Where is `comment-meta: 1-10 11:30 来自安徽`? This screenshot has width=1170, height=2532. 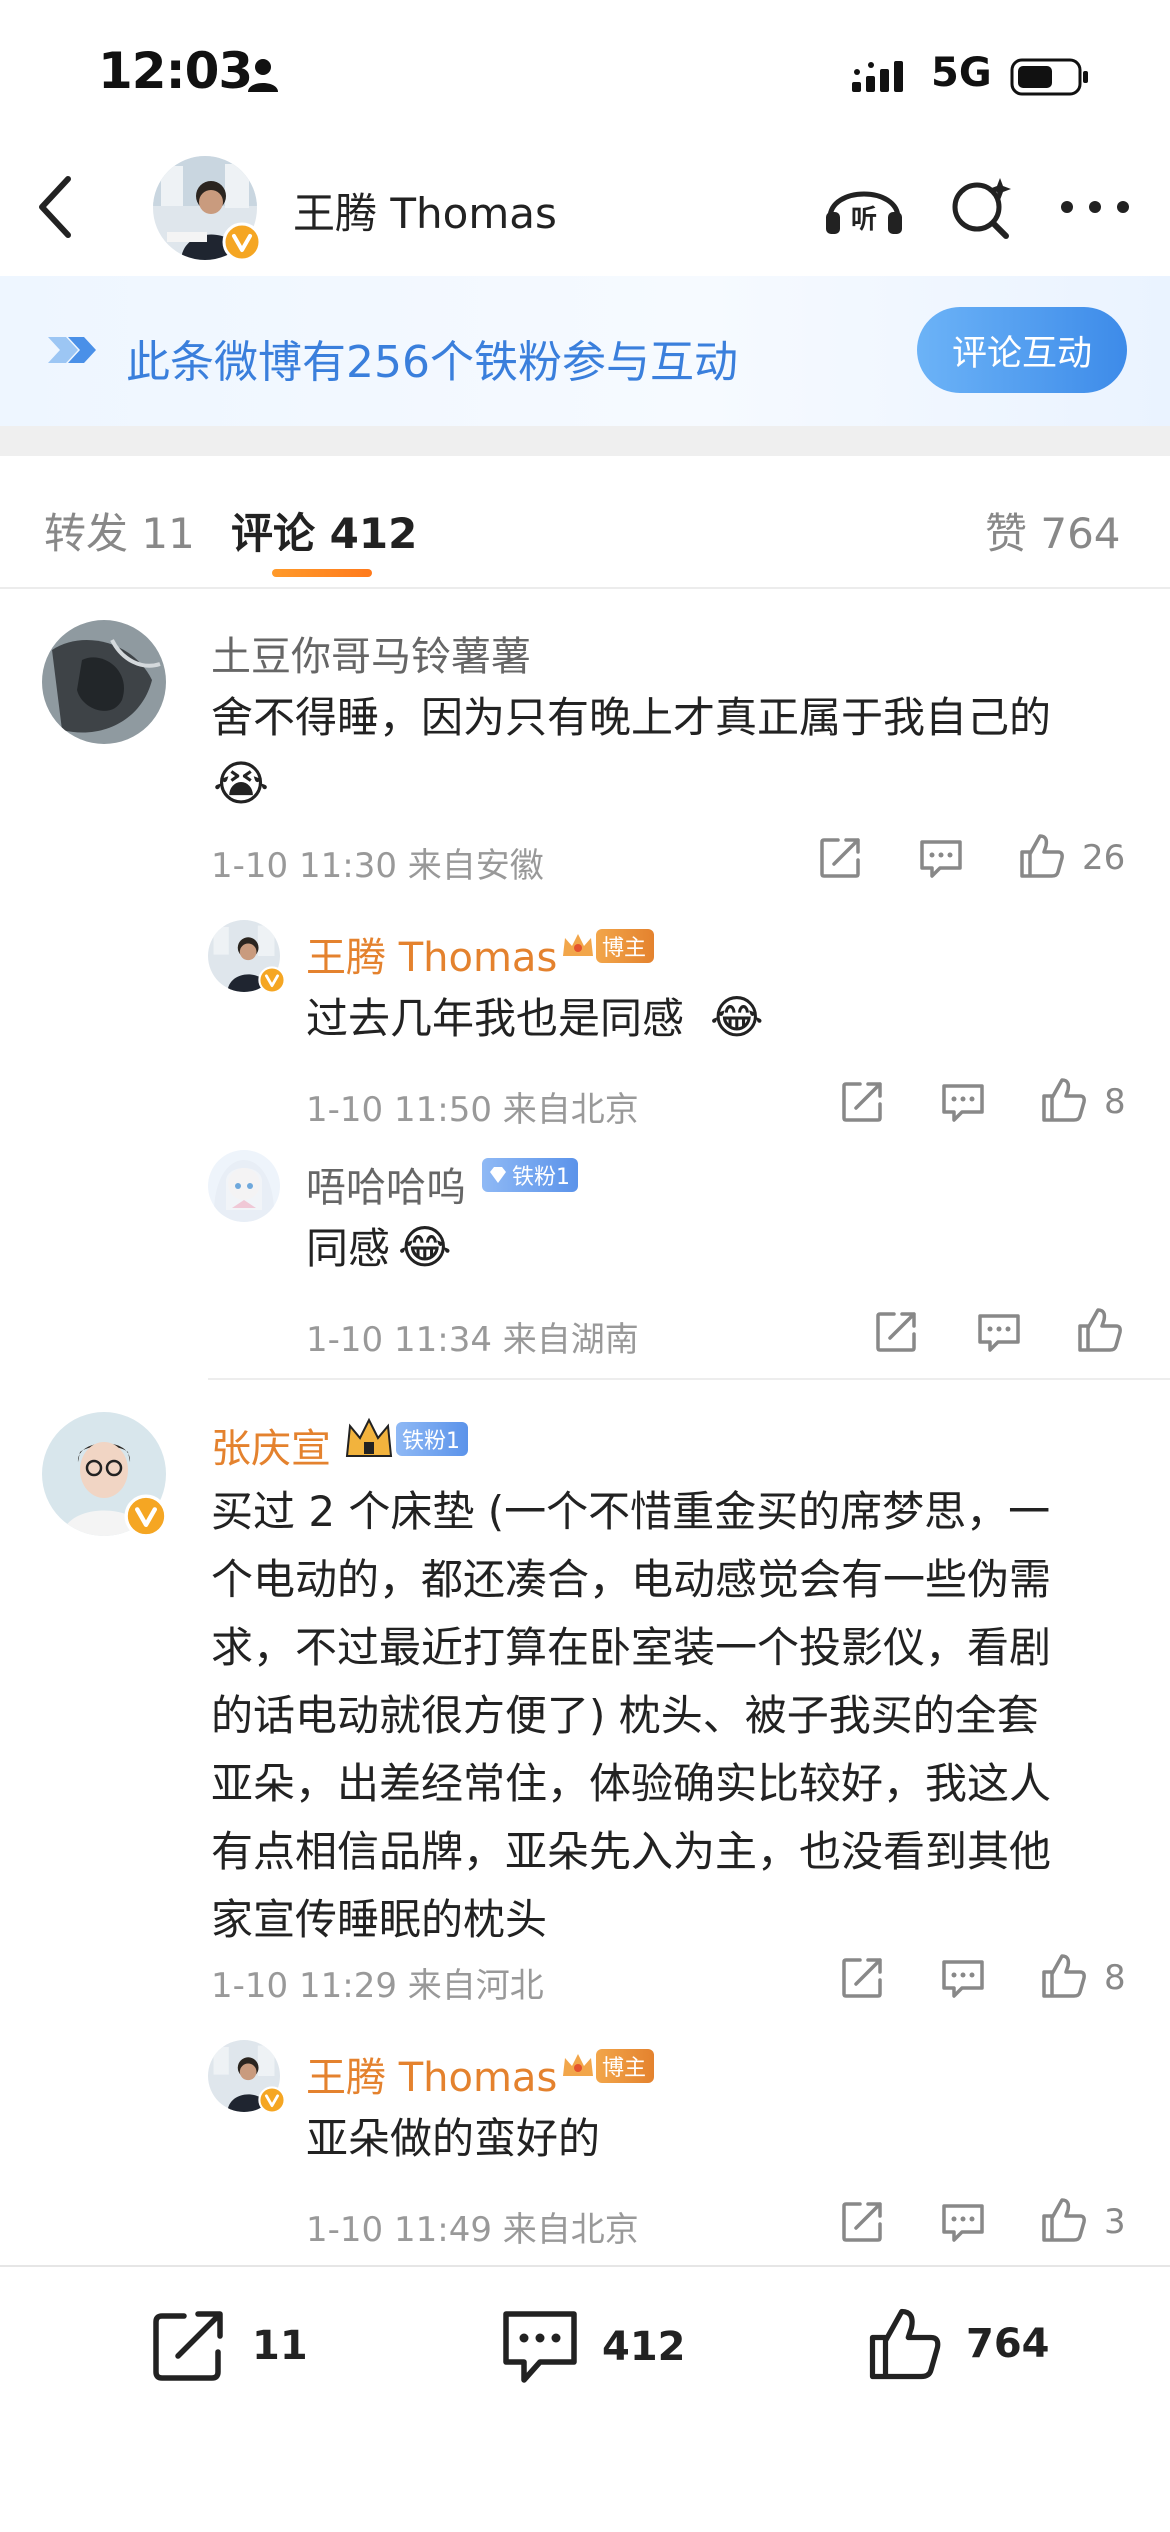
comment-meta: 1-10 11:30 来自安徽 is located at coordinates (377, 866).